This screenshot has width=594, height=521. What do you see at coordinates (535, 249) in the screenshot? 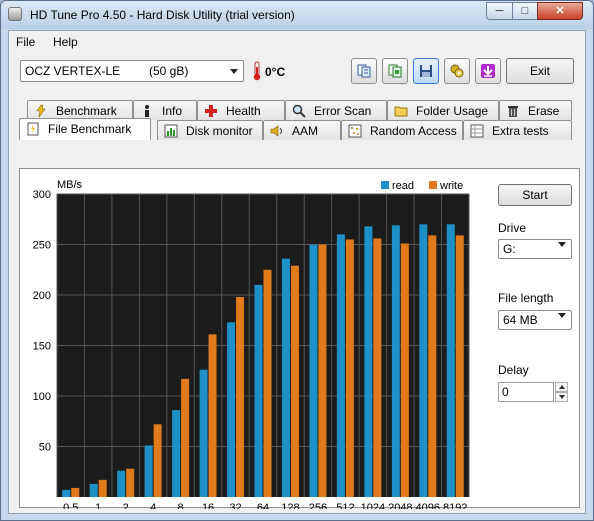
I see `drive-combo: G:` at bounding box center [535, 249].